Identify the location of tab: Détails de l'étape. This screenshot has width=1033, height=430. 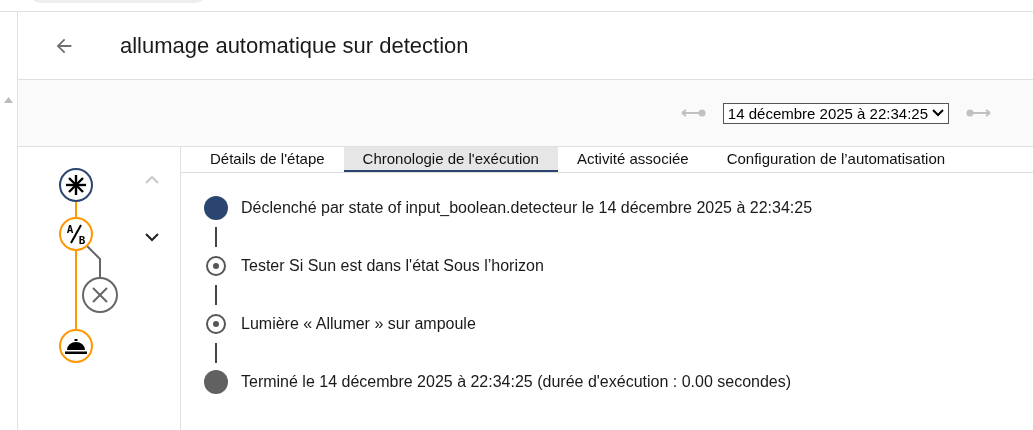
(267, 159).